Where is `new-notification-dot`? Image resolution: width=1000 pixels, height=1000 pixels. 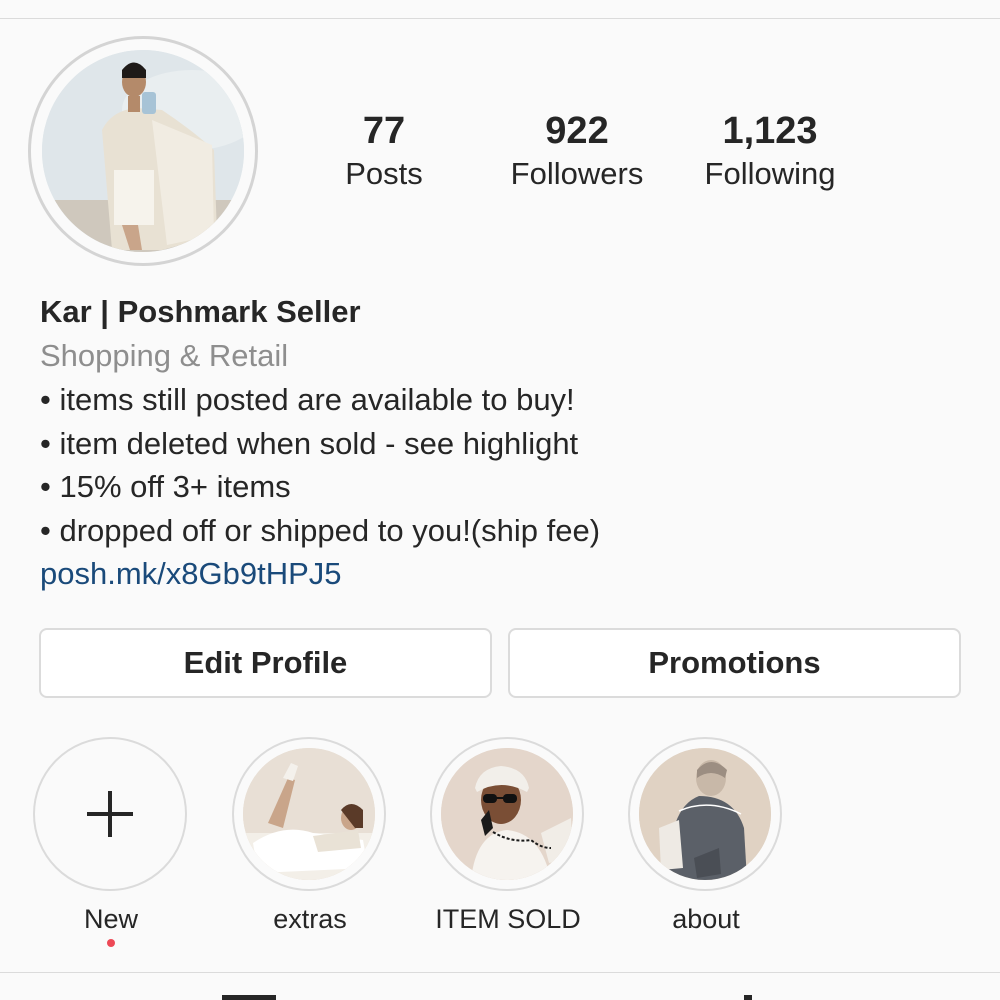
new-notification-dot is located at coordinates (111, 943).